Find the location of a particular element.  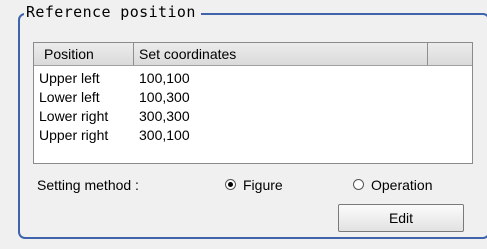

group-title: Reference position is located at coordinates (112, 12).